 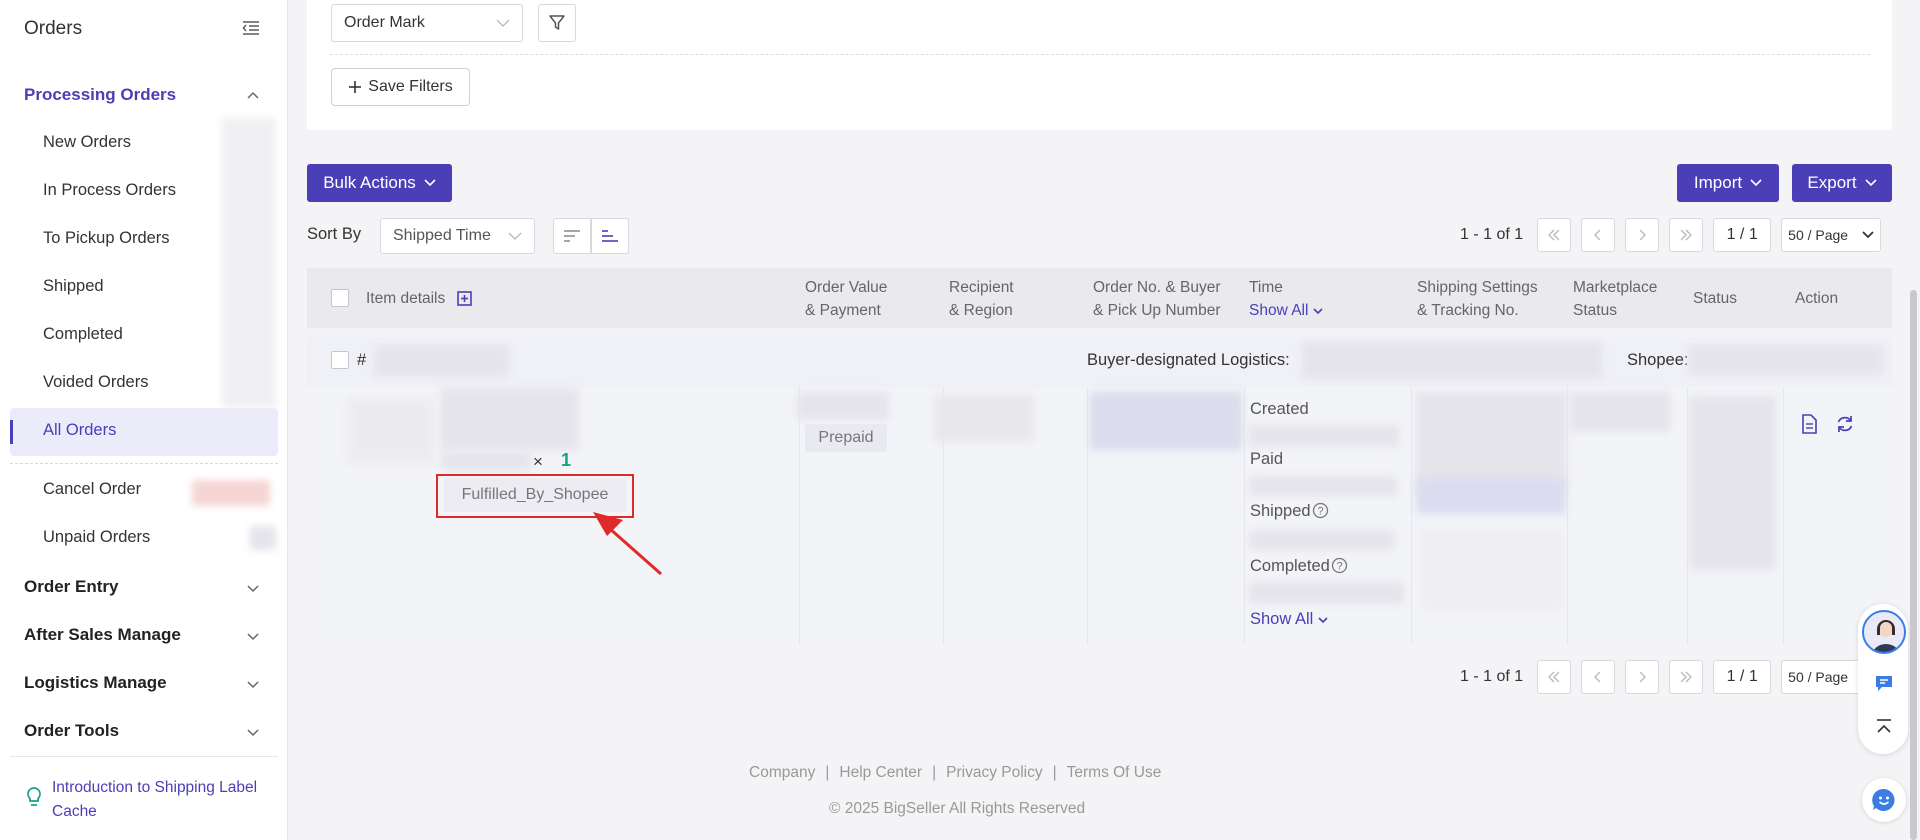 I want to click on lightbulb-icon, so click(x=34, y=796).